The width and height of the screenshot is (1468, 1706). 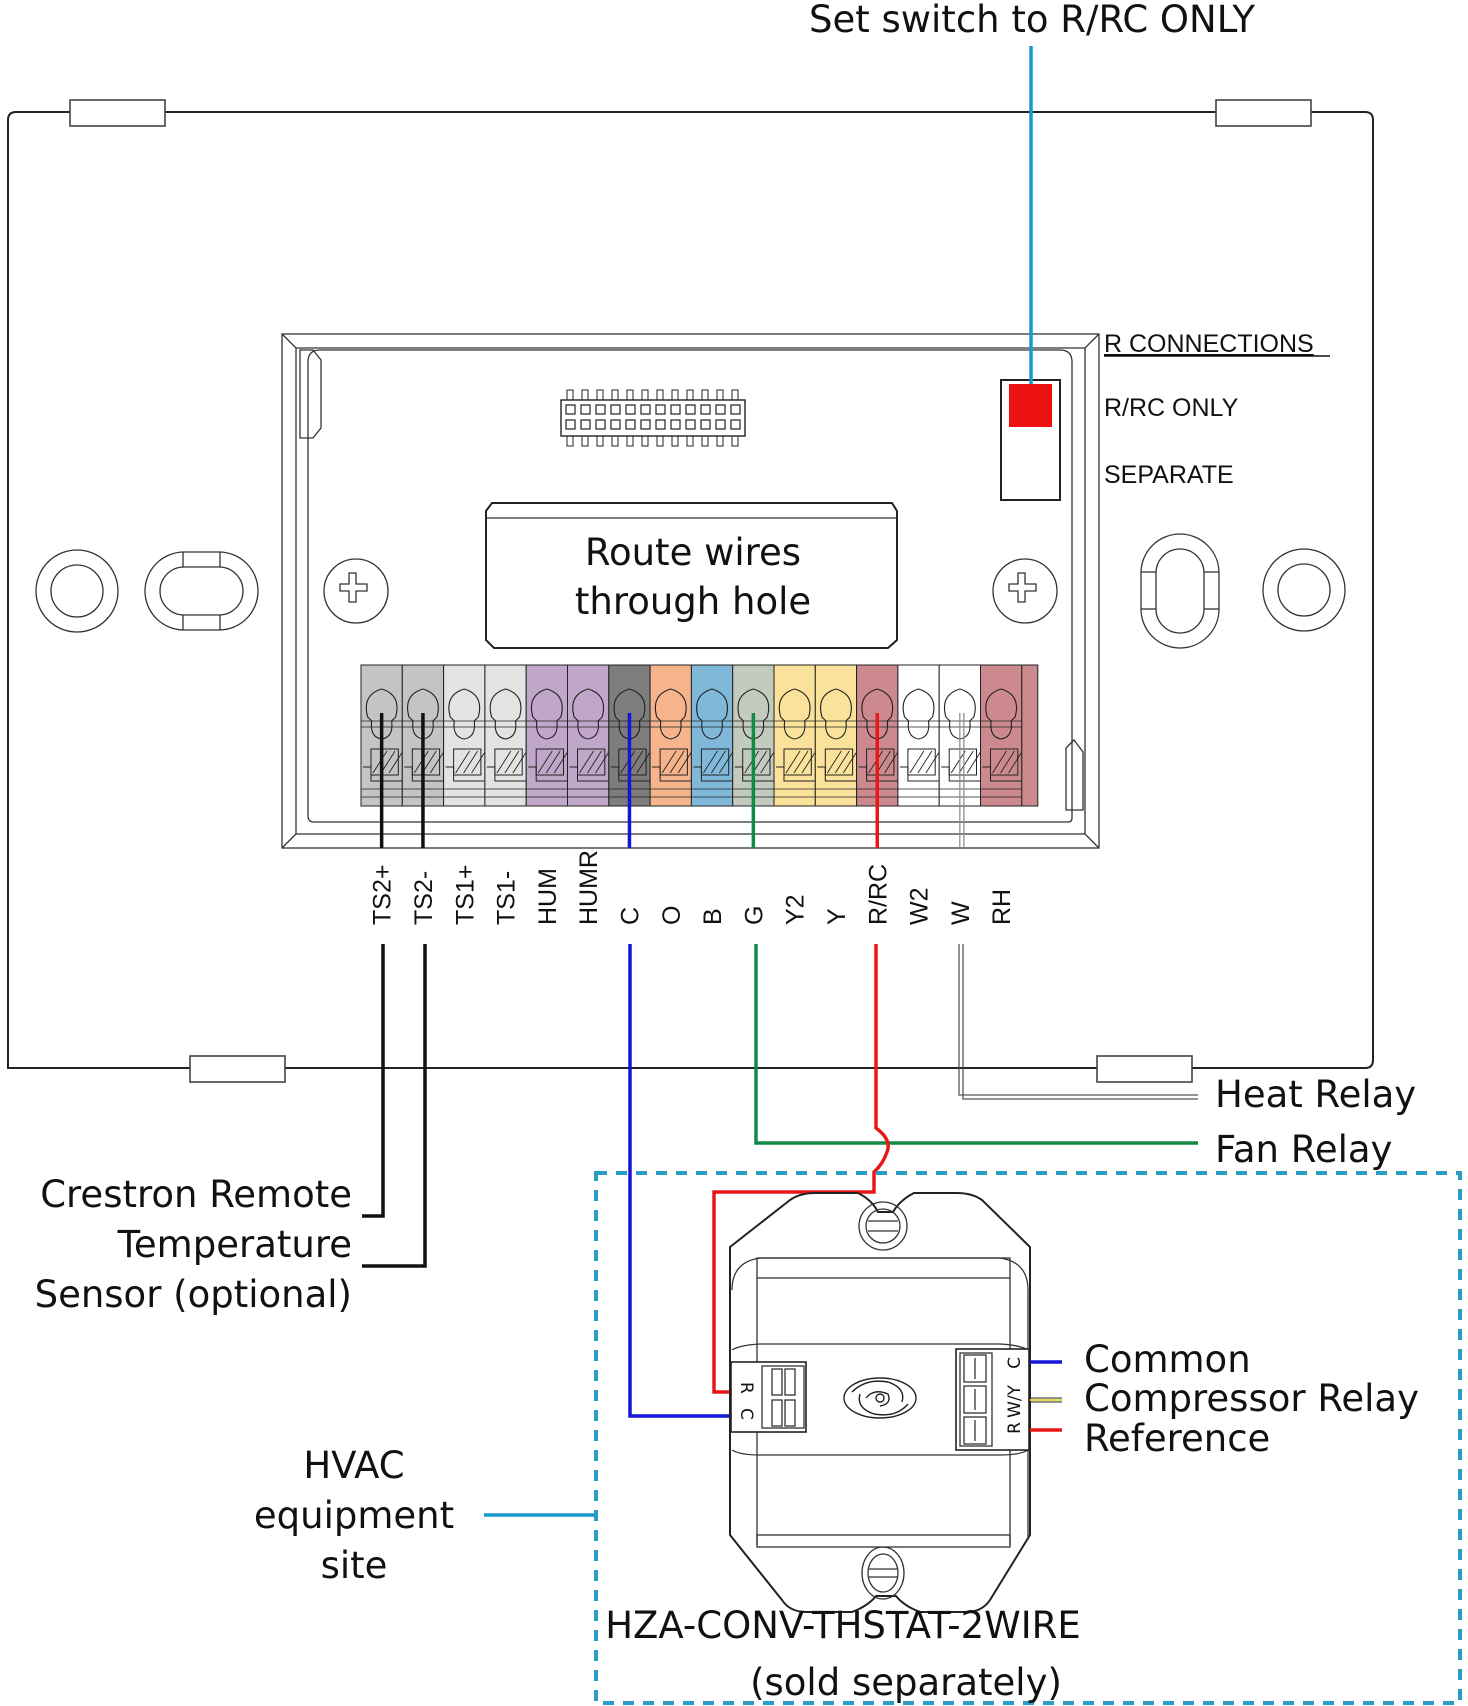 I want to click on terminal-label: TS1-, so click(x=507, y=898).